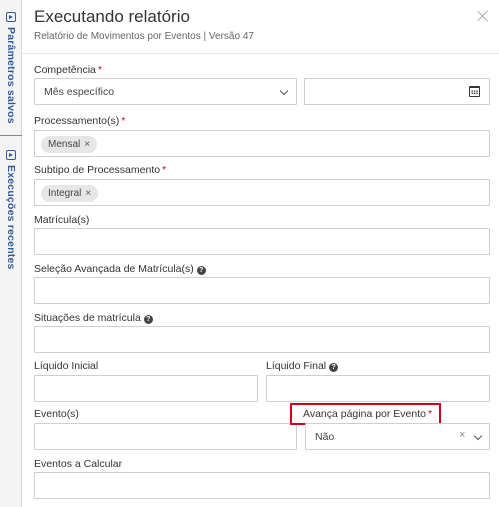  What do you see at coordinates (378, 388) in the screenshot?
I see `liquido-final-input` at bounding box center [378, 388].